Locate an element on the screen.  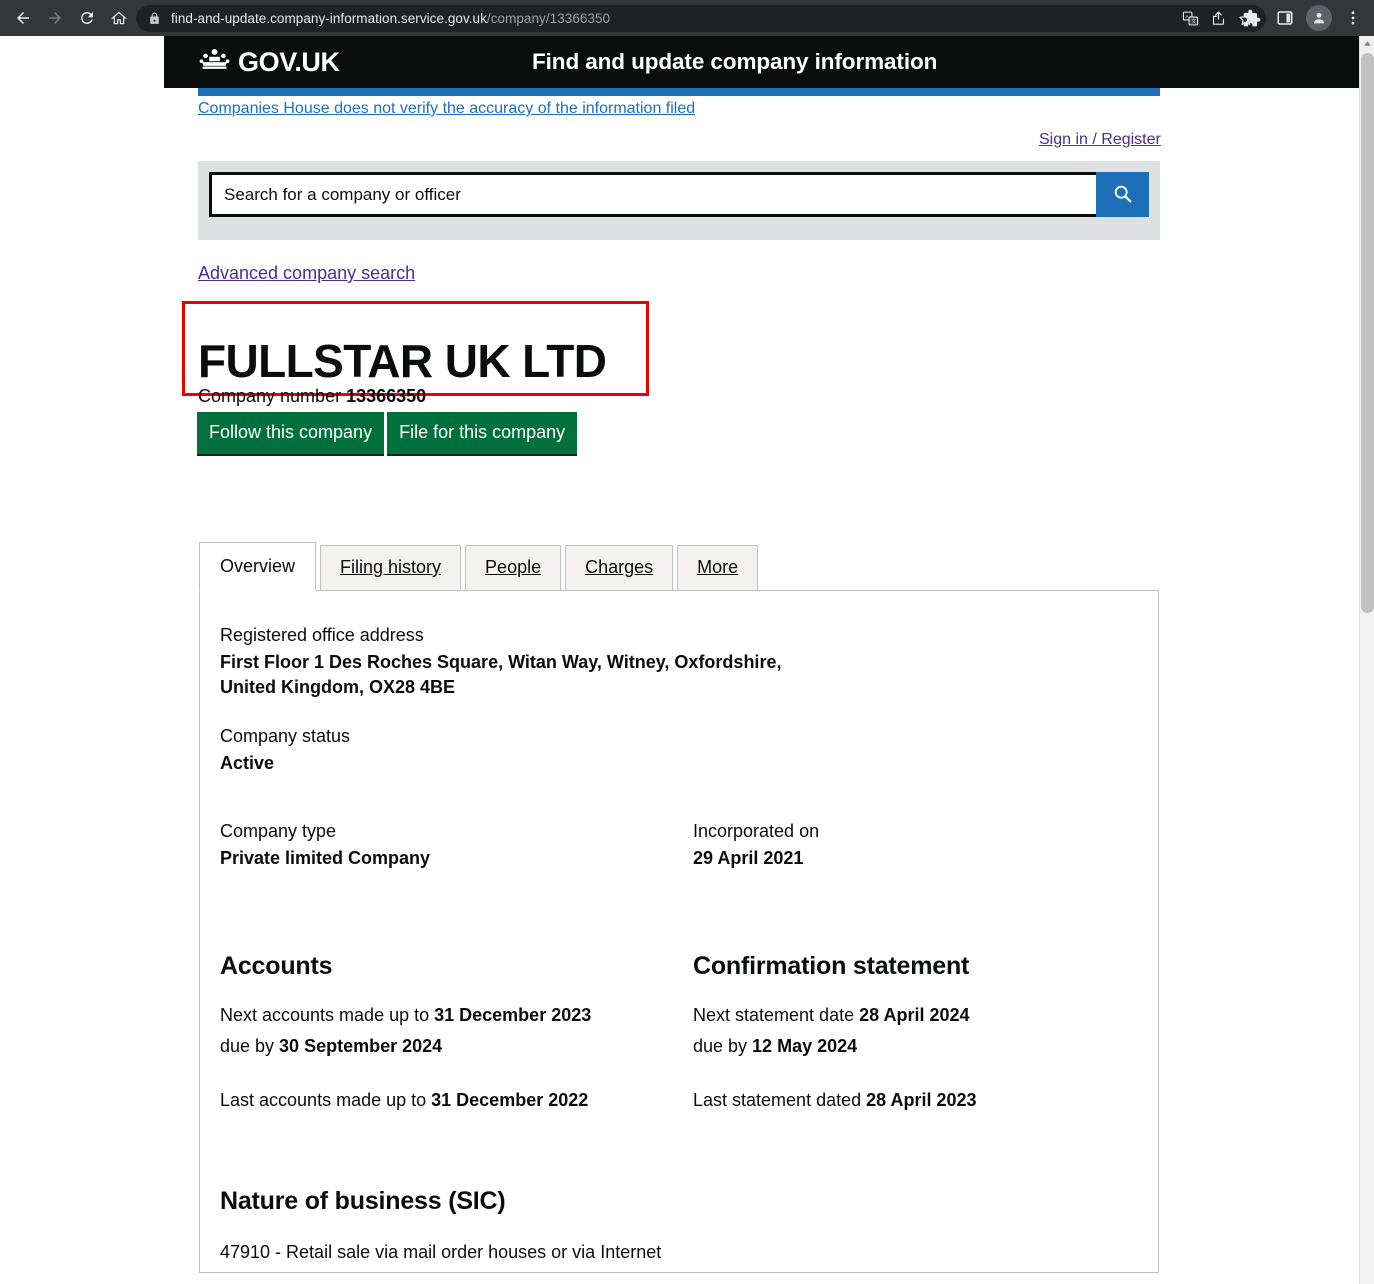
incorporated-label: Incorporated on is located at coordinates (756, 830).